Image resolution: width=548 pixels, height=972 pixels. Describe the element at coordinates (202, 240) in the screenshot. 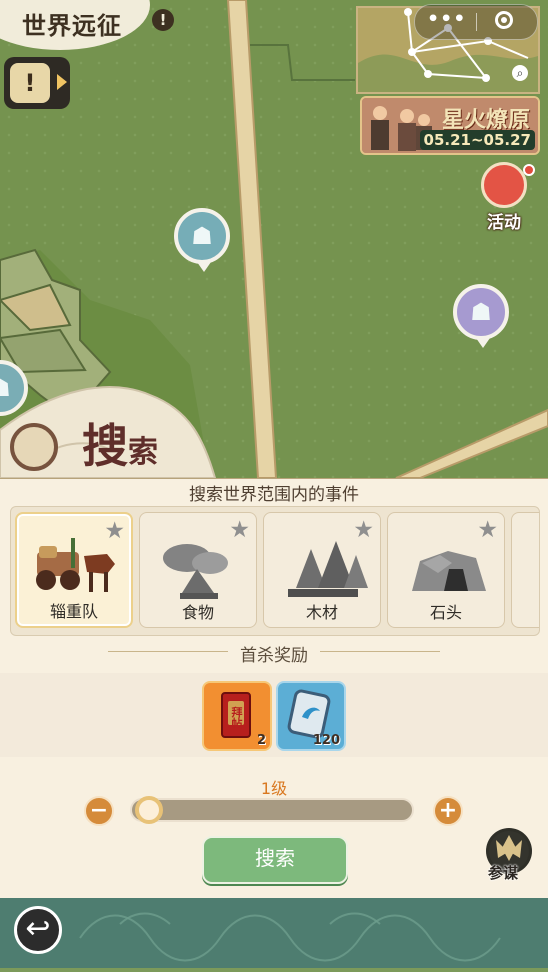

I see `map-marker-cyan: ☗` at that location.